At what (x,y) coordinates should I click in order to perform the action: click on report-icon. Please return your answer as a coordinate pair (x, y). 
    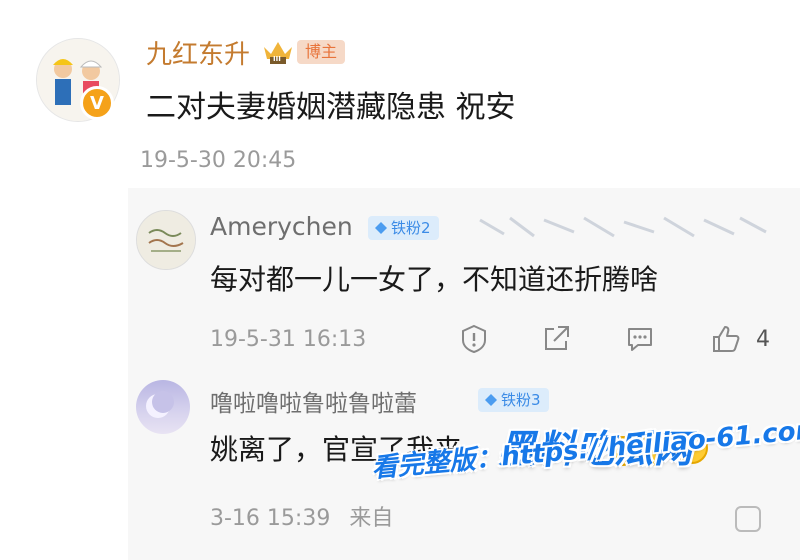
    Looking at the image, I should click on (474, 339).